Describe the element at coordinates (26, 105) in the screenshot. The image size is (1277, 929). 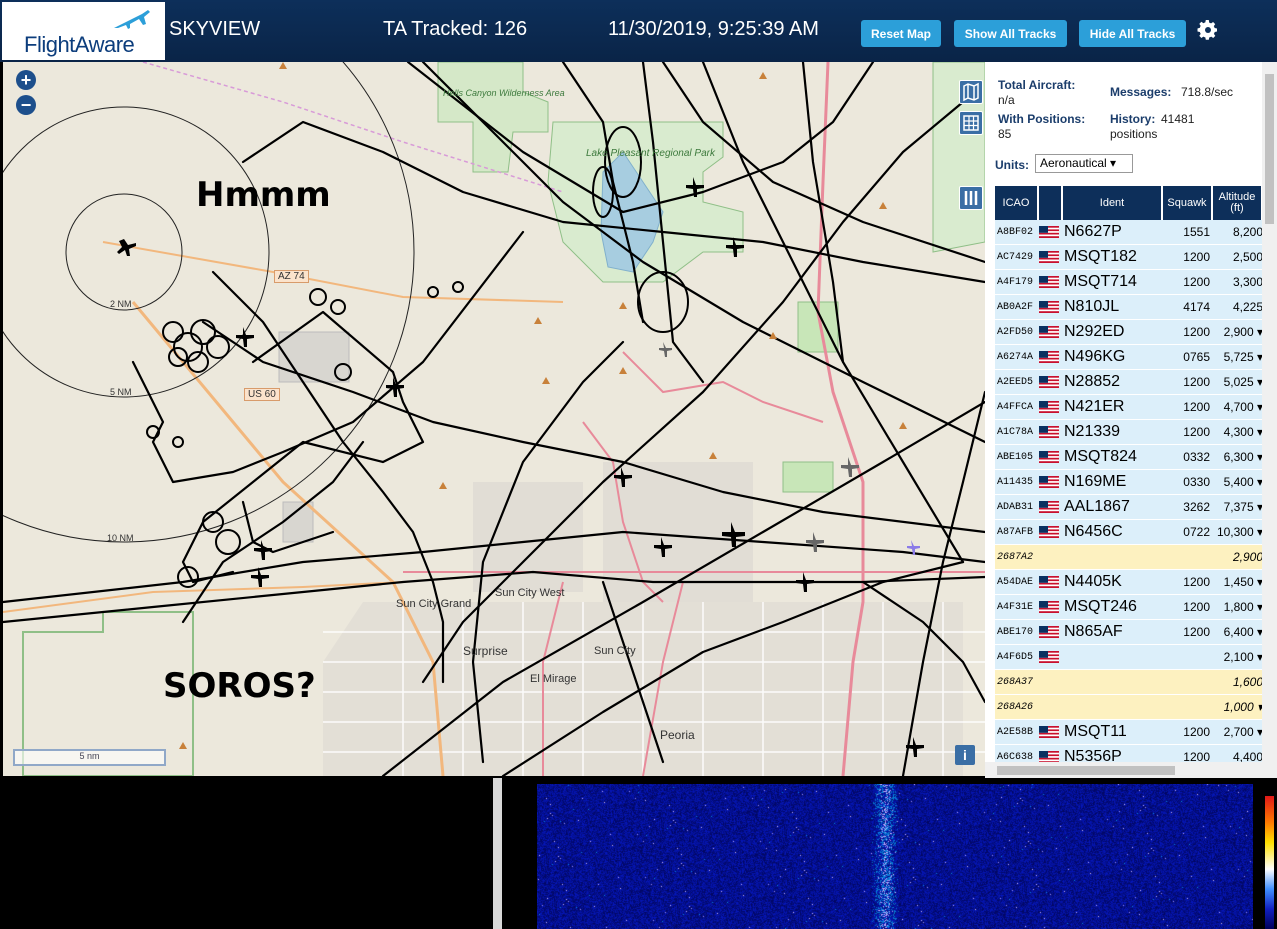
I see `zoom-out-button: −` at that location.